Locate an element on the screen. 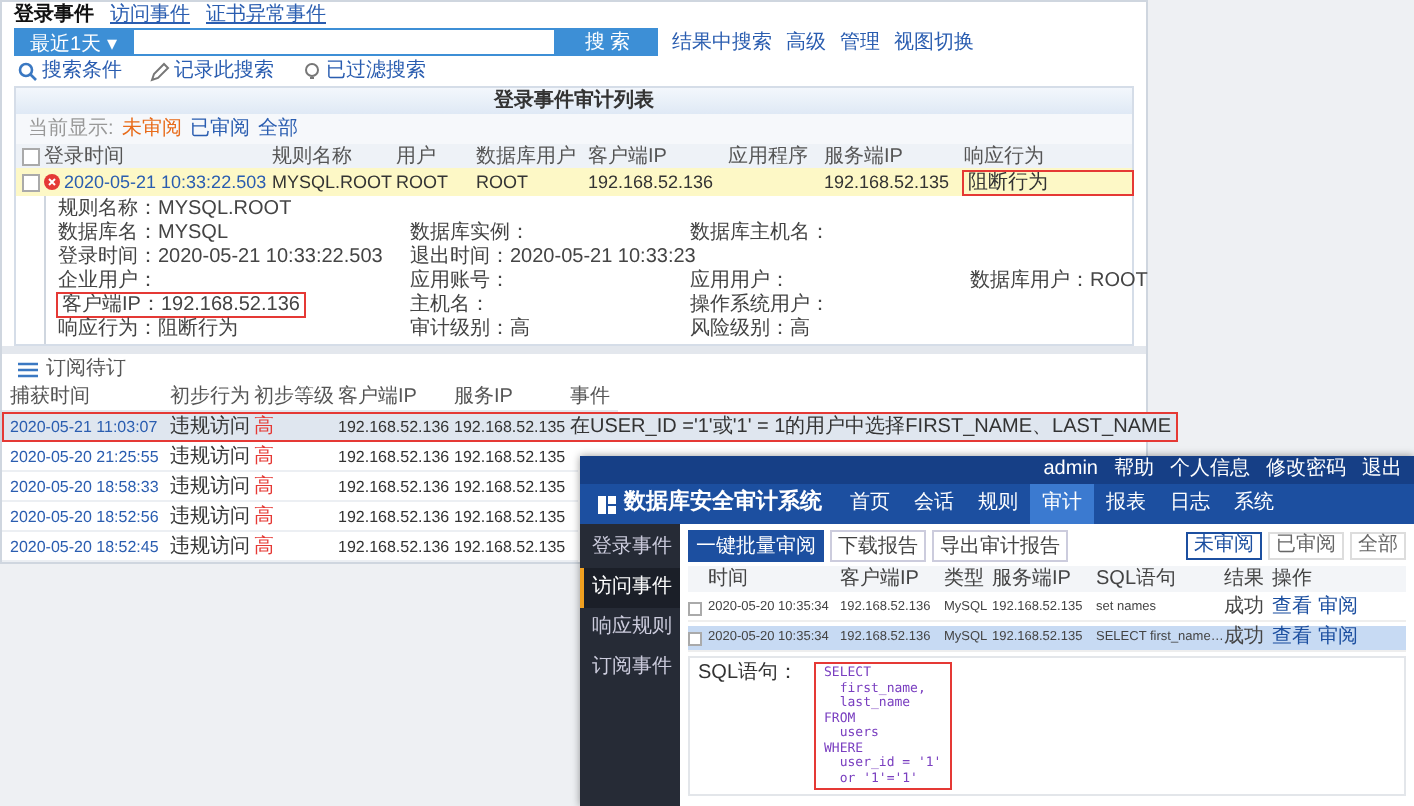 The image size is (1414, 806). table-cell-text: 2020-05-20 18:58:33 is located at coordinates (85, 486).